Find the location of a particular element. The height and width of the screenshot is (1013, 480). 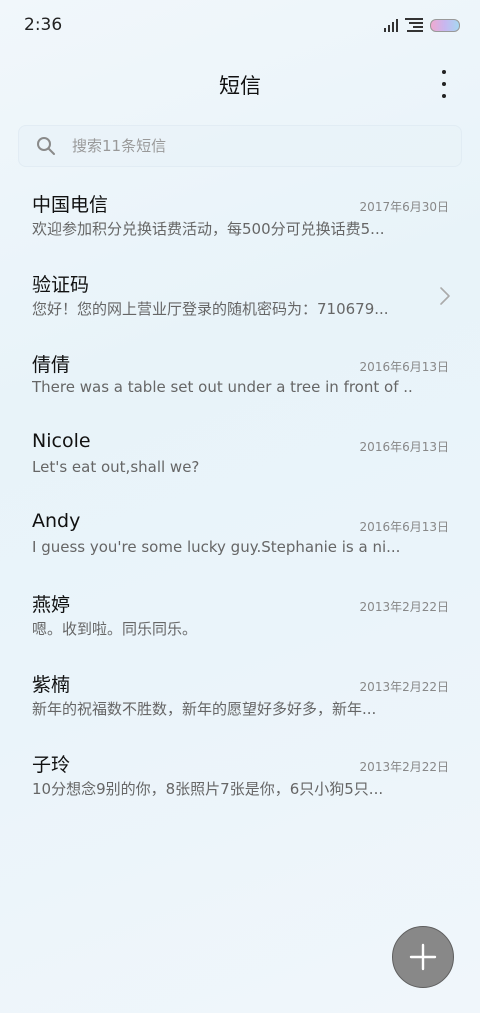

battery-icon is located at coordinates (445, 25).